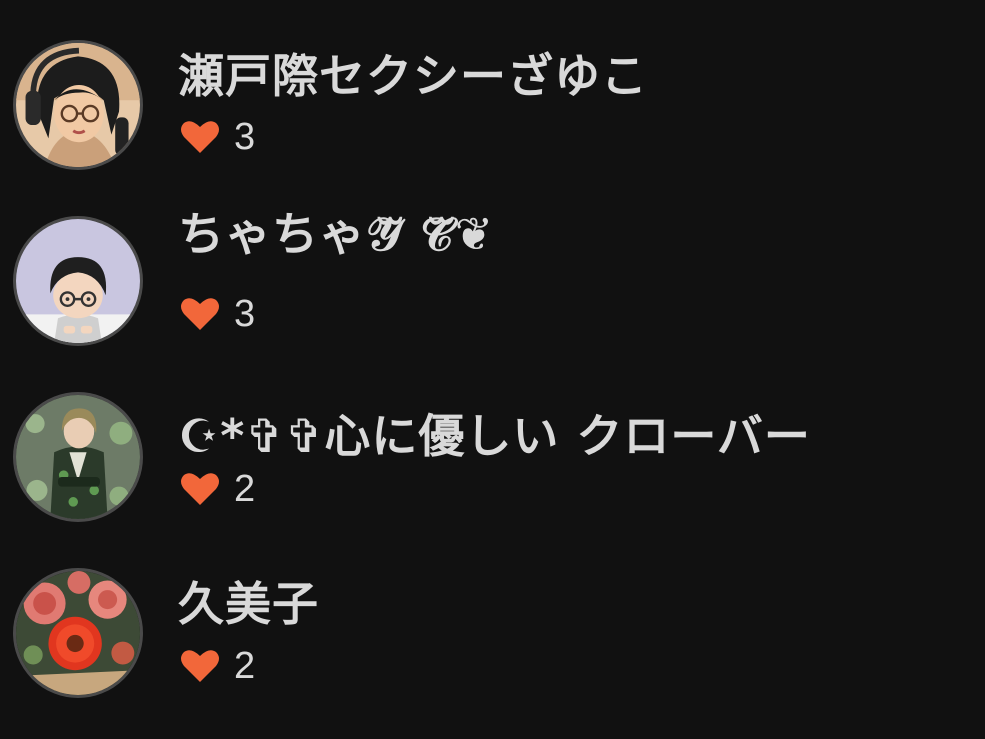 Image resolution: width=985 pixels, height=739 pixels. Describe the element at coordinates (413, 76) in the screenshot. I see `user-name: 瀬戸際セクシーざゆこ` at that location.